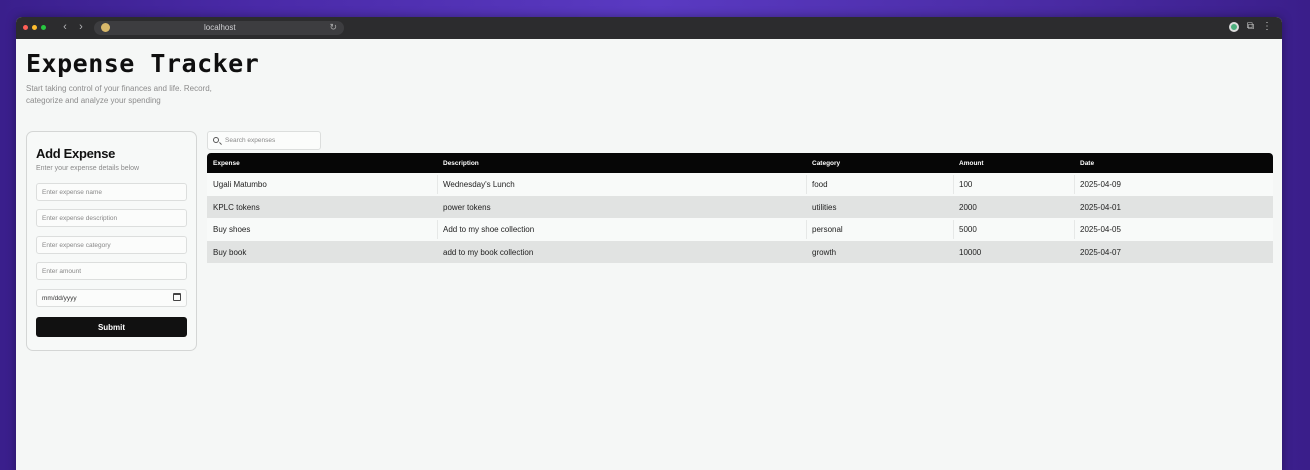 The height and width of the screenshot is (470, 1310). Describe the element at coordinates (232, 229) in the screenshot. I see `cell-expense: Buy shoes` at that location.